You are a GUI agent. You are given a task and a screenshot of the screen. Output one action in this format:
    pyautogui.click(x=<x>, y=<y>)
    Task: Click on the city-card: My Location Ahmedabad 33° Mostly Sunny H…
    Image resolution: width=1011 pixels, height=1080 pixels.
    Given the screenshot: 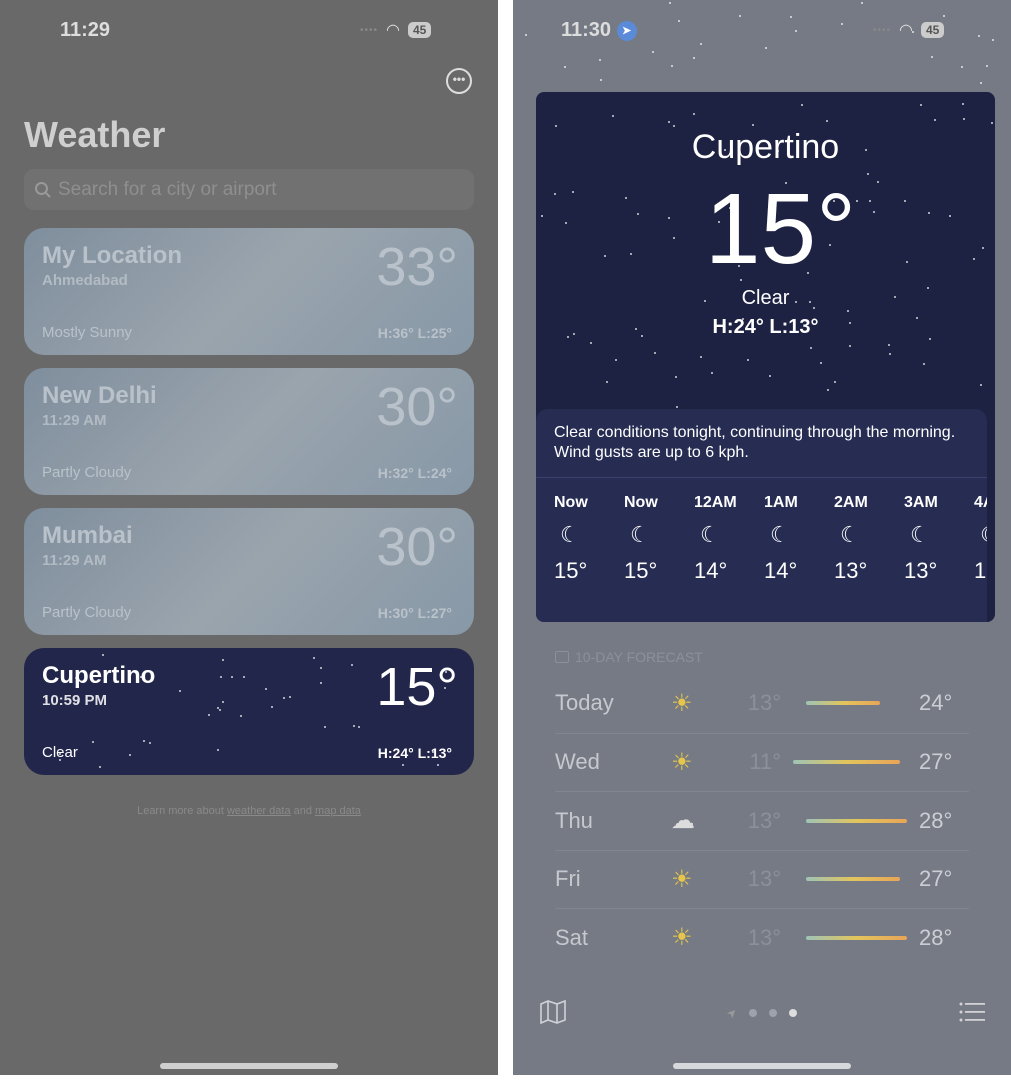 What is the action you would take?
    pyautogui.click(x=249, y=291)
    